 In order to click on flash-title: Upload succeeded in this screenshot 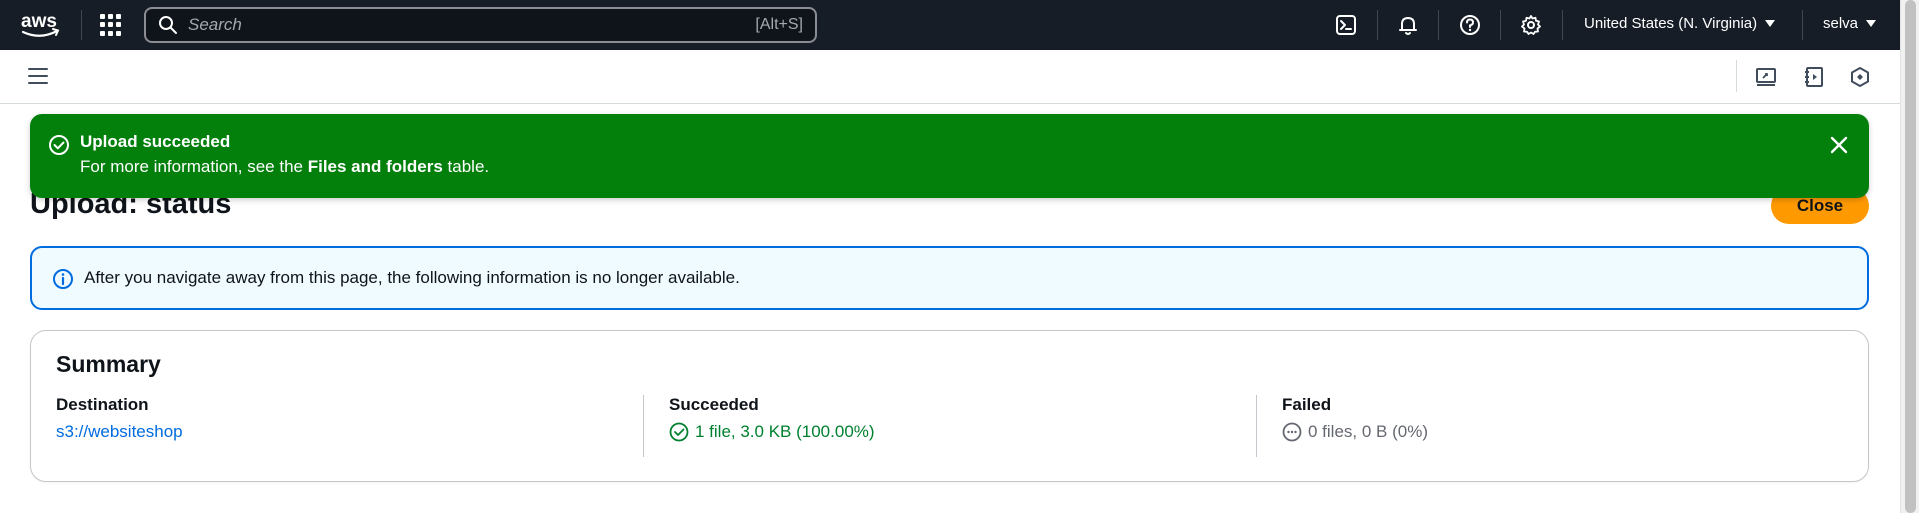, I will do `click(155, 141)`.